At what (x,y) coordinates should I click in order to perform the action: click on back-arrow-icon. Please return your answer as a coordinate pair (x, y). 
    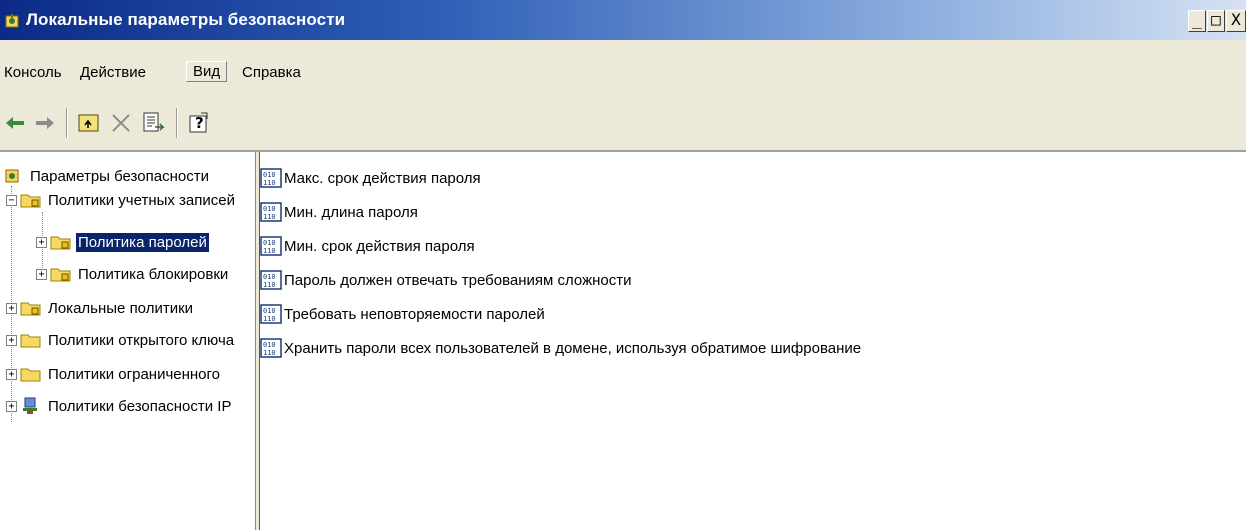
    Looking at the image, I should click on (15, 123).